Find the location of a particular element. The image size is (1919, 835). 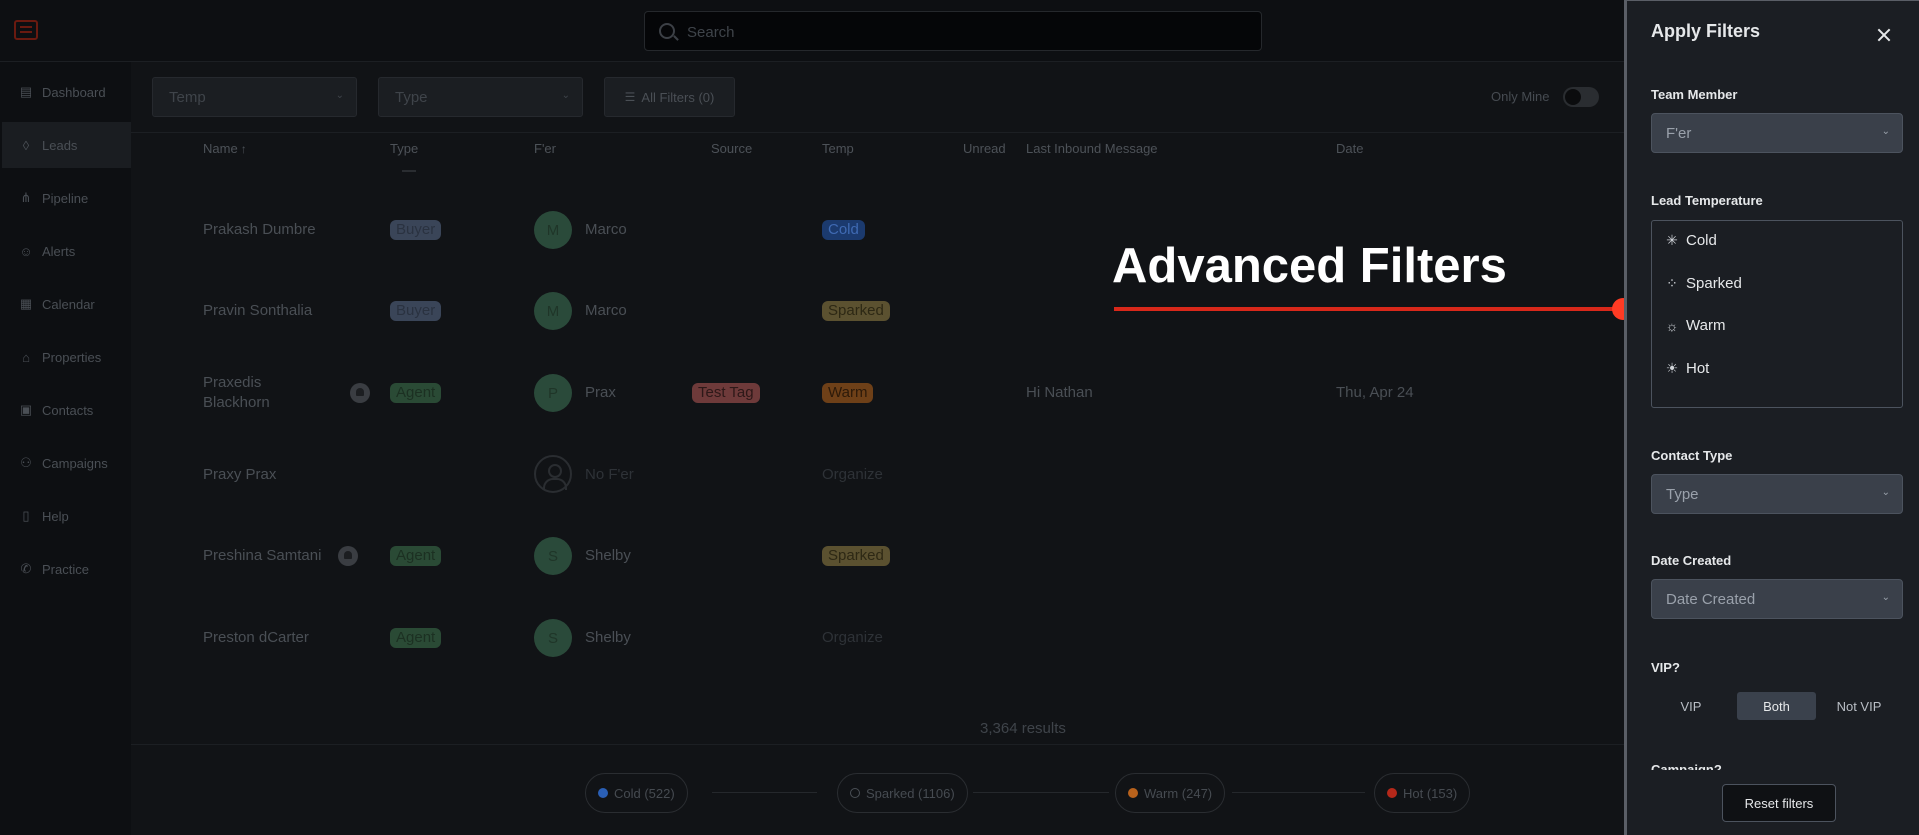

lead-name-line-2: Blackhorn is located at coordinates (236, 402).